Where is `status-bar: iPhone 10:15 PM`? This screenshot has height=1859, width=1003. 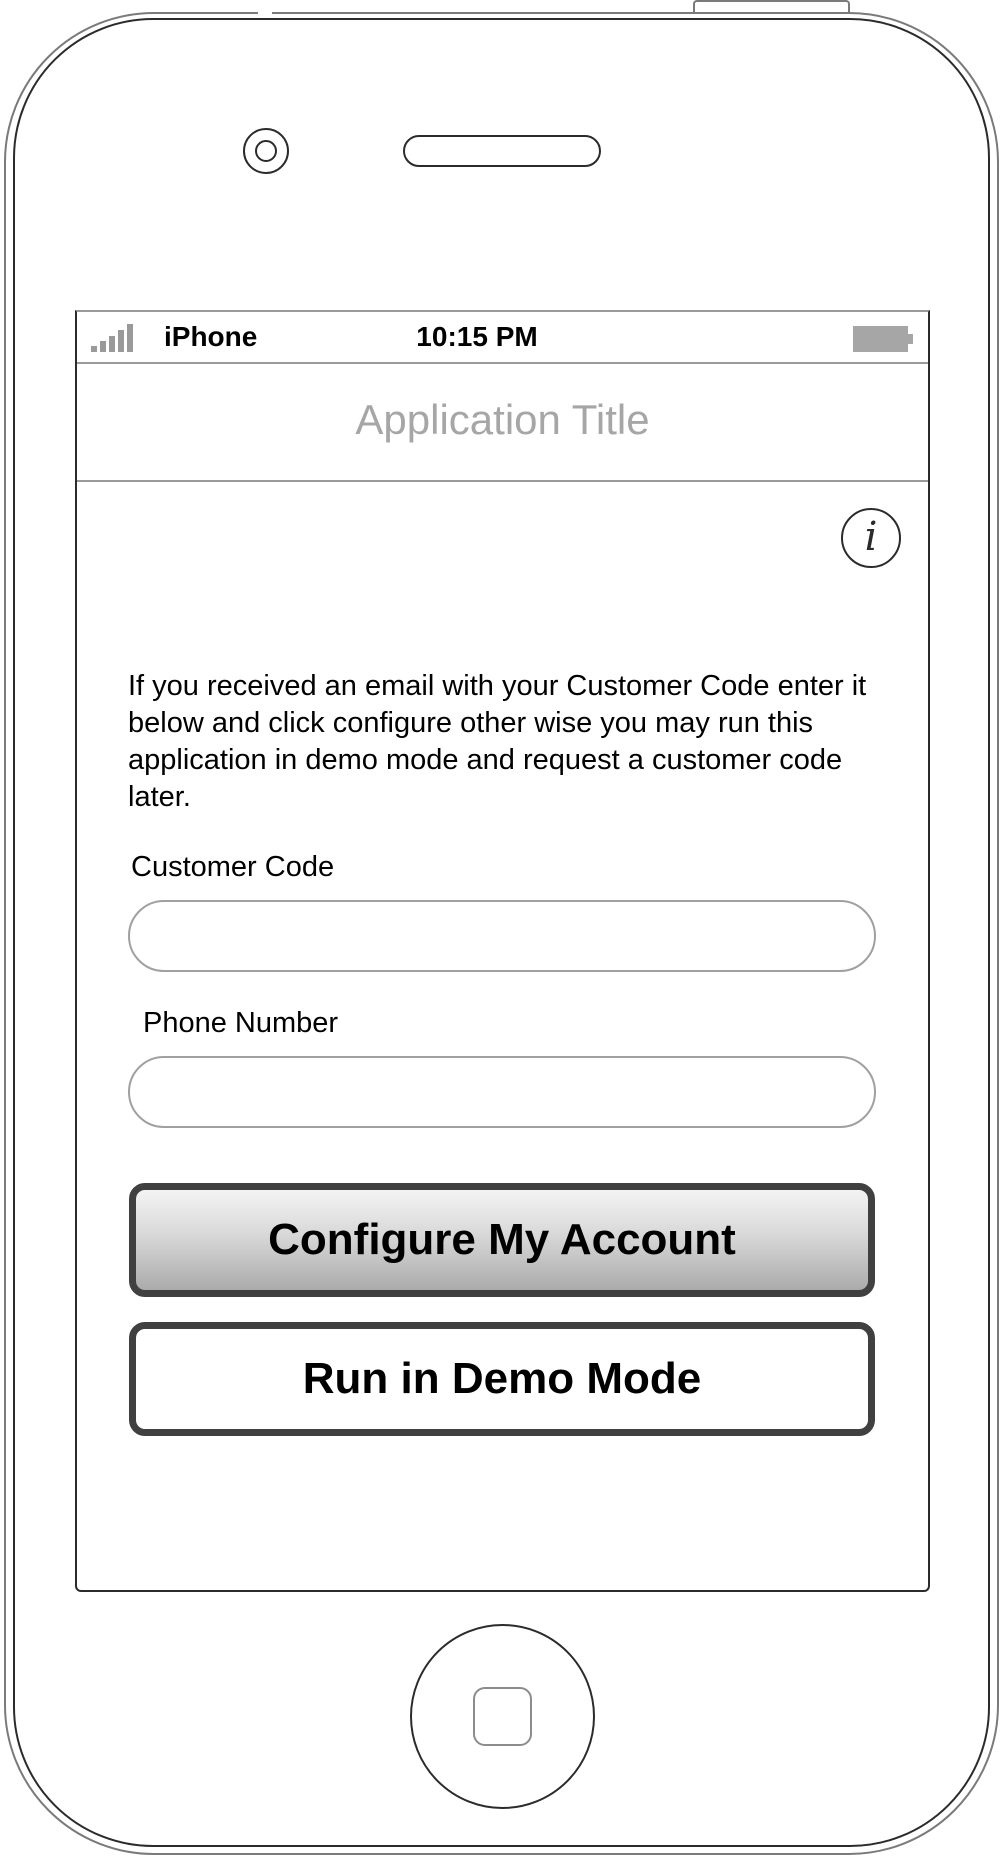
status-bar: iPhone 10:15 PM is located at coordinates (502, 338).